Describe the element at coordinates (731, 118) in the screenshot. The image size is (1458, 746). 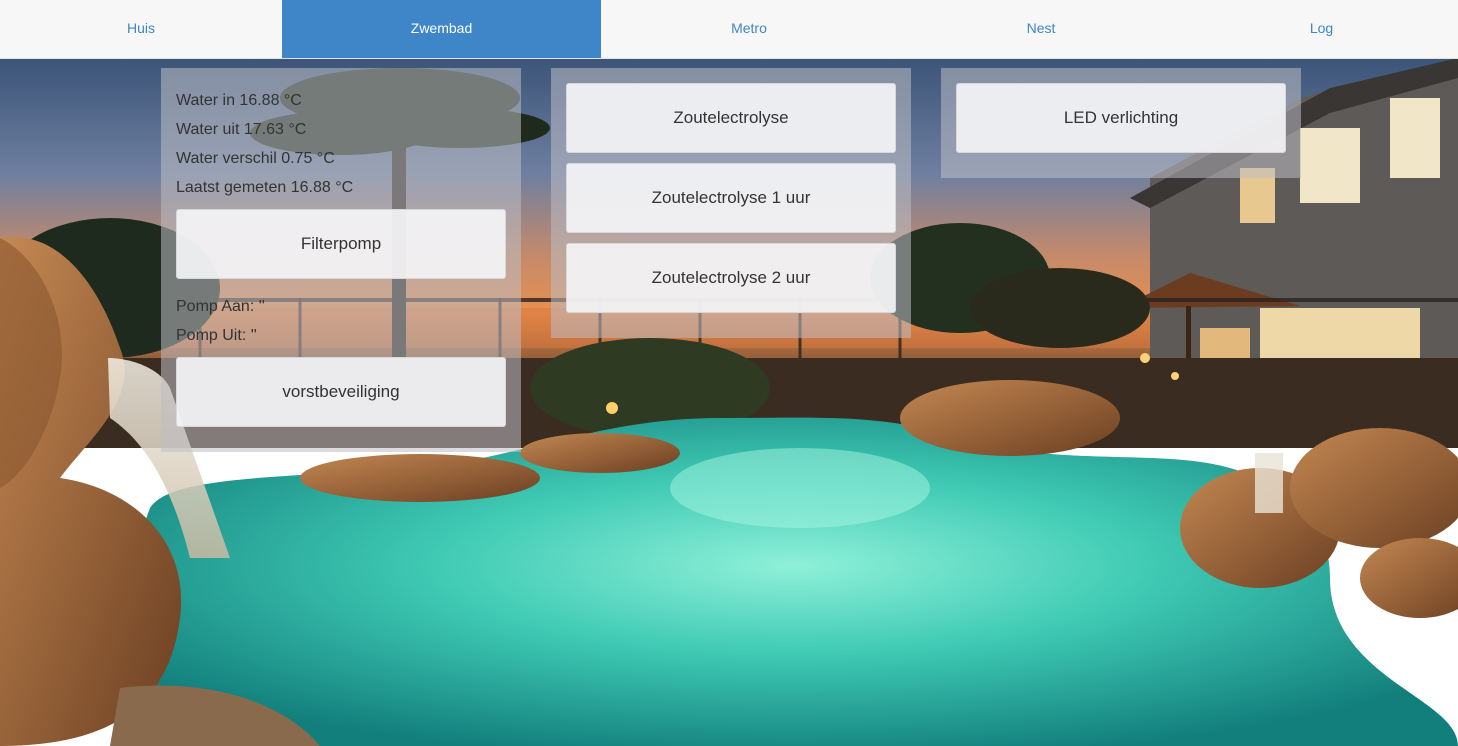
I see `salt-electrolysis-button: Zoutelectrolyse` at that location.